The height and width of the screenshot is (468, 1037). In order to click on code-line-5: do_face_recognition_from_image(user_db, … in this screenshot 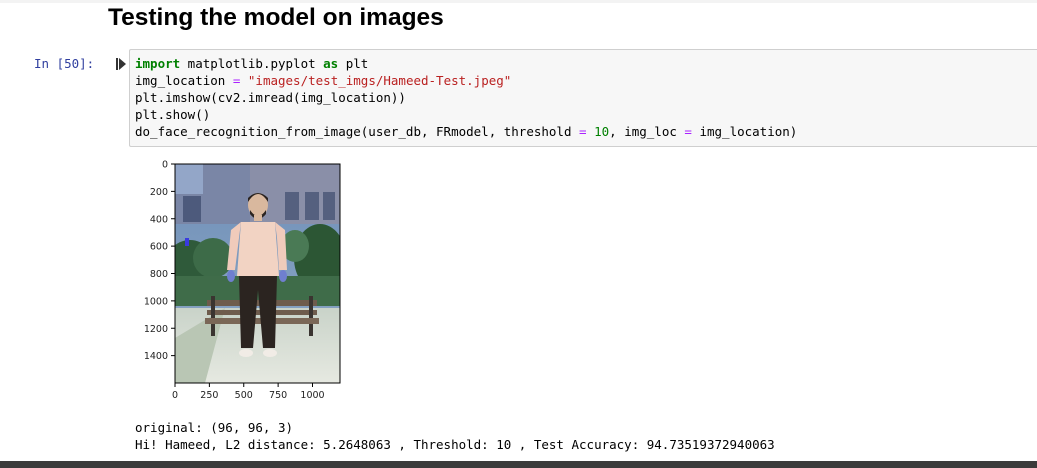, I will do `click(466, 131)`.